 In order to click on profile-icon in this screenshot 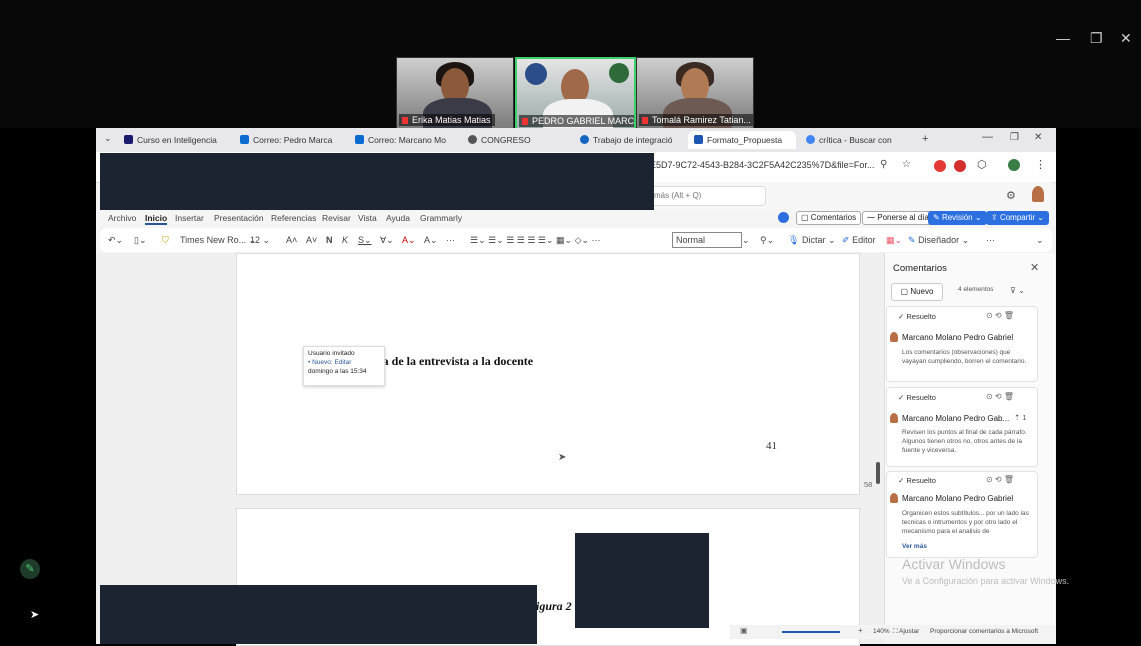, I will do `click(1014, 165)`.